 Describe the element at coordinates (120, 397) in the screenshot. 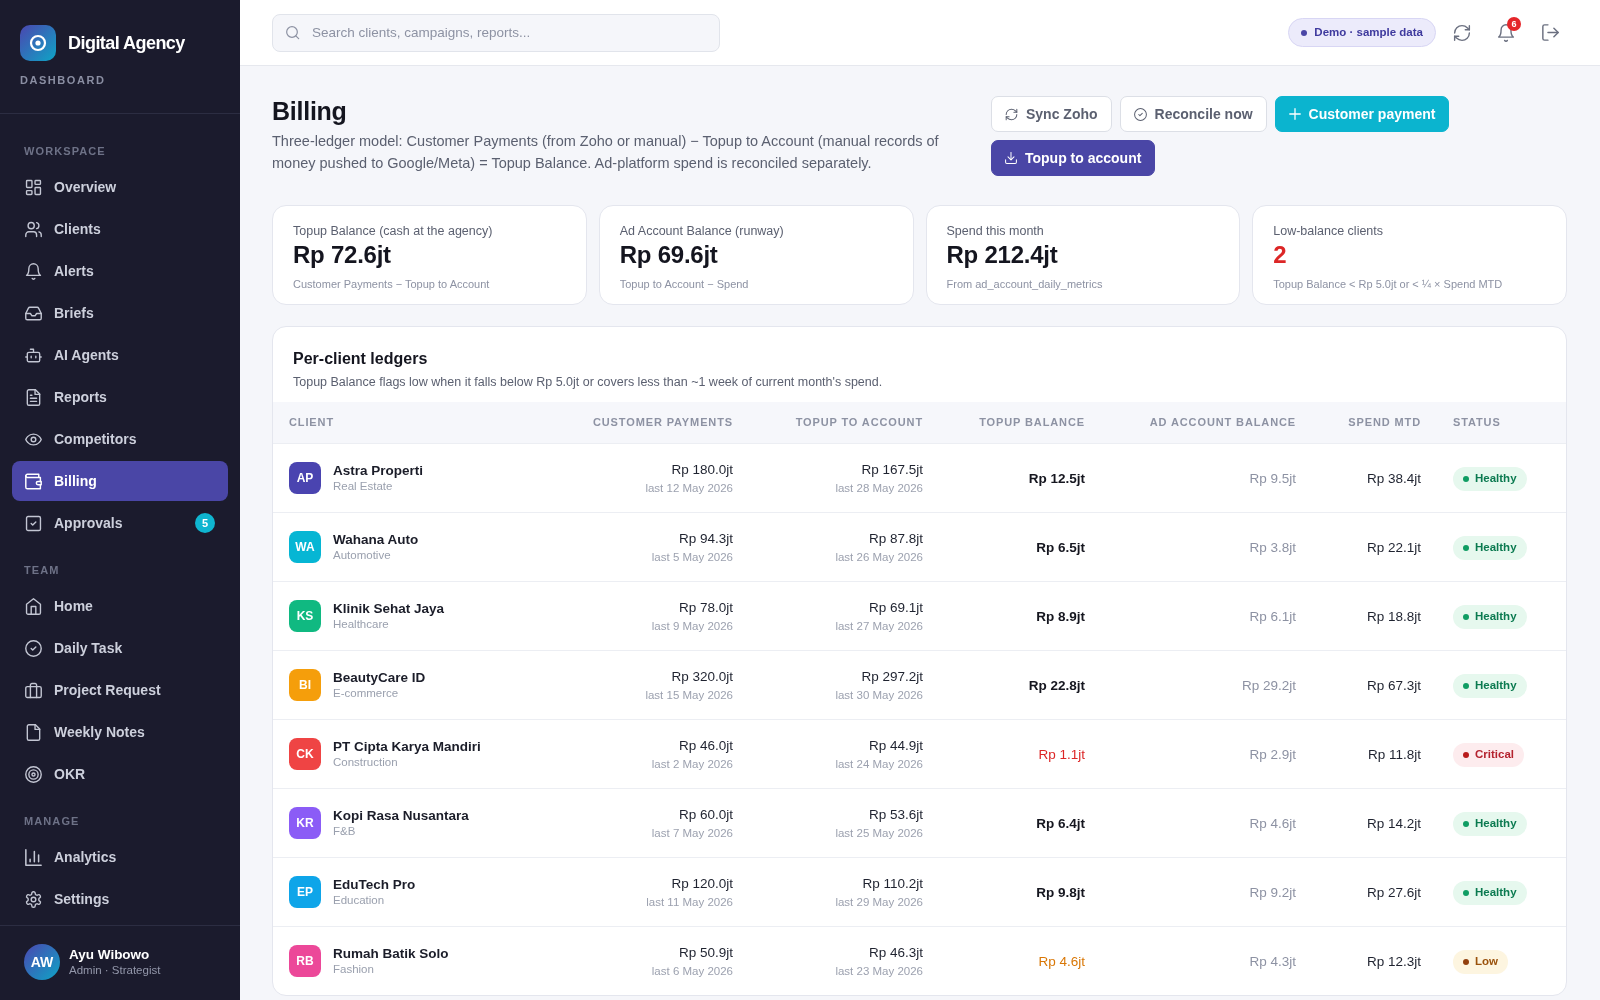

I see `sidebar-link: Reports` at that location.